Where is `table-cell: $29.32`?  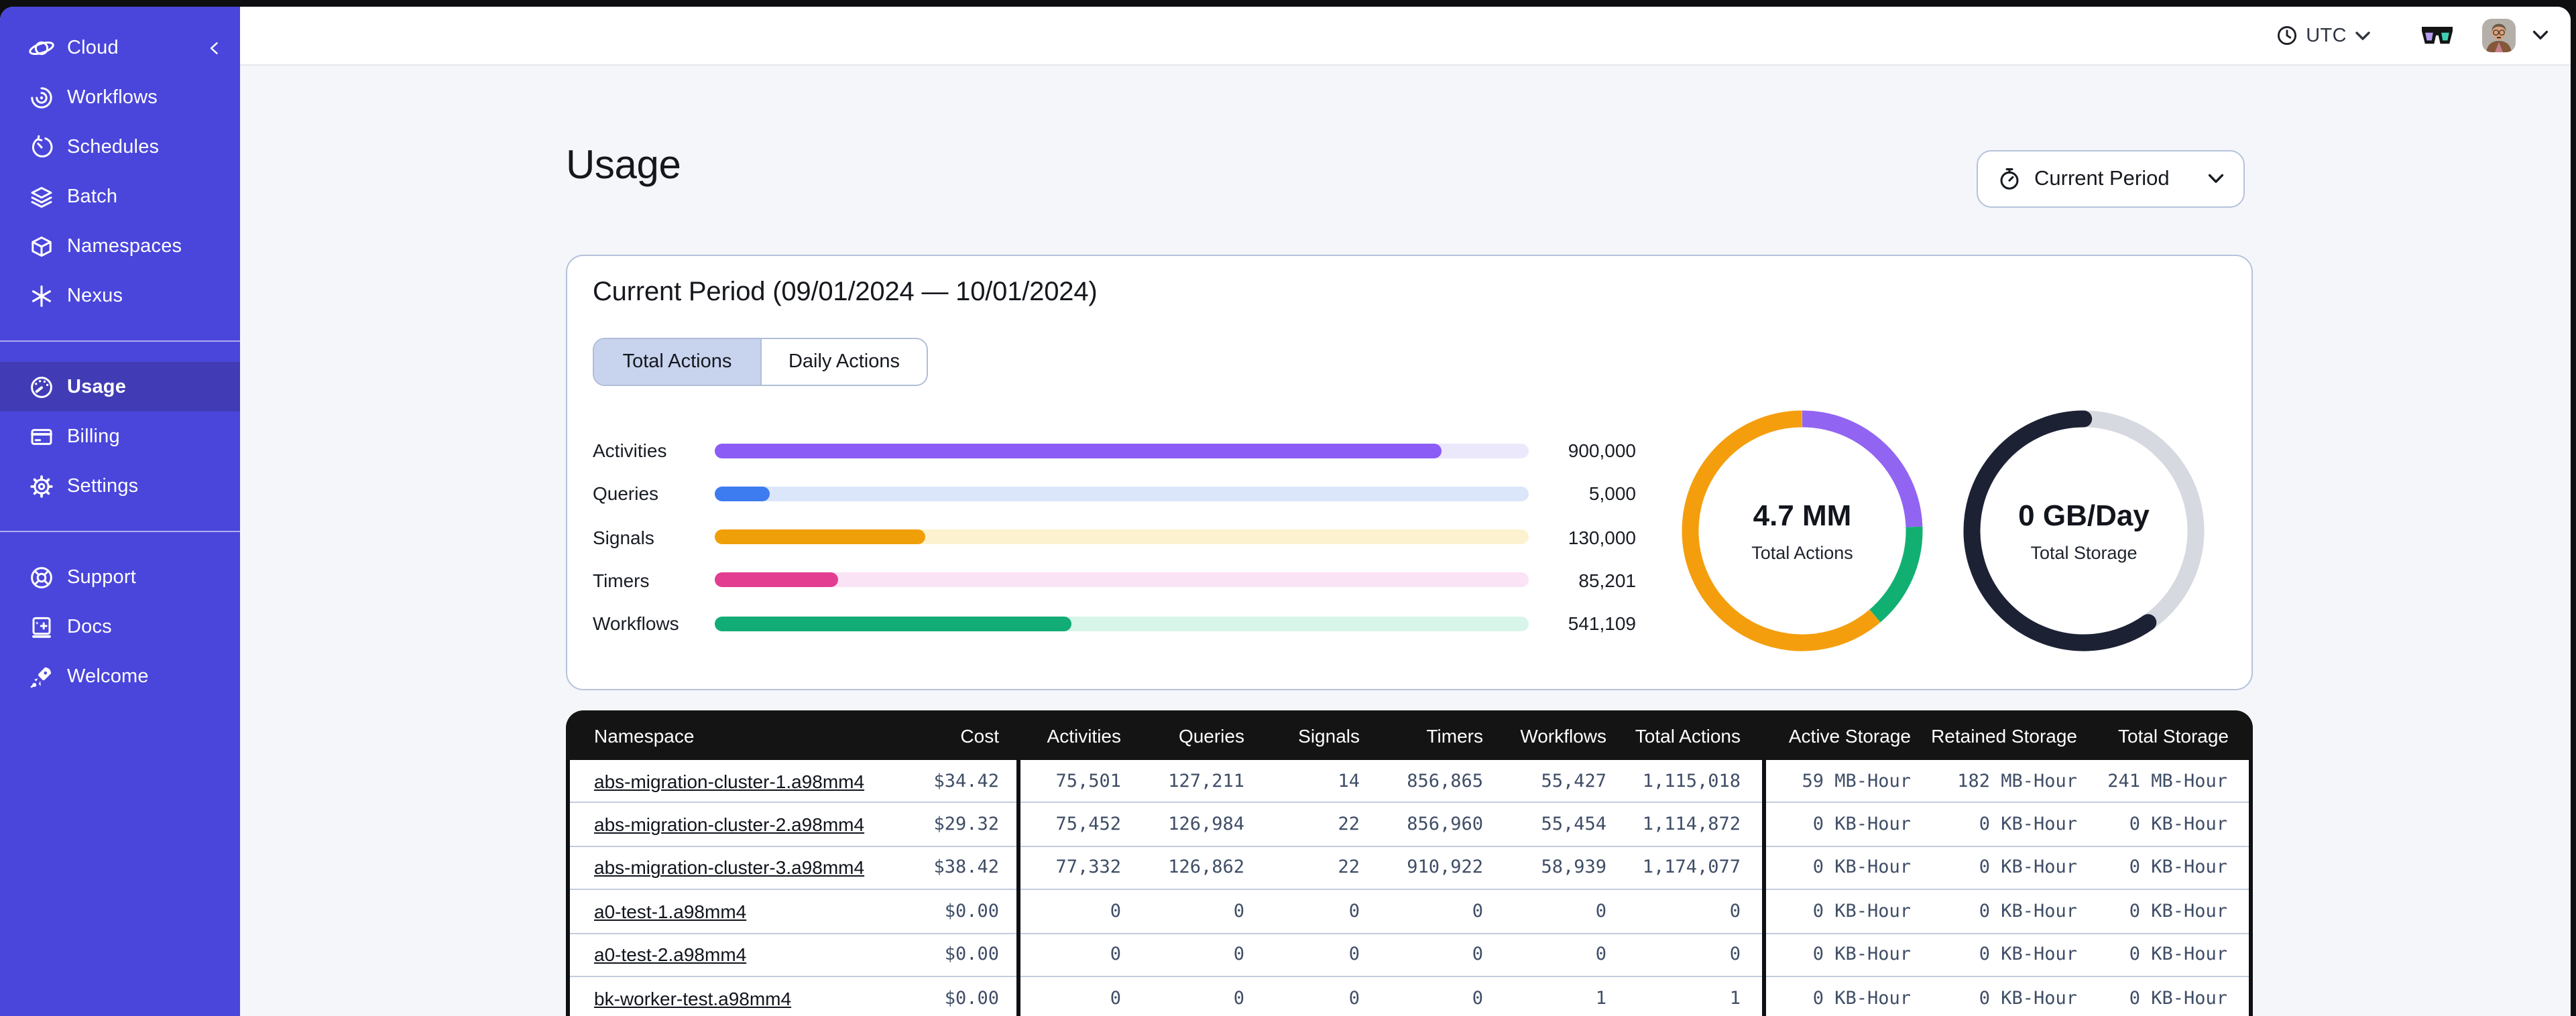 table-cell: $29.32 is located at coordinates (966, 825).